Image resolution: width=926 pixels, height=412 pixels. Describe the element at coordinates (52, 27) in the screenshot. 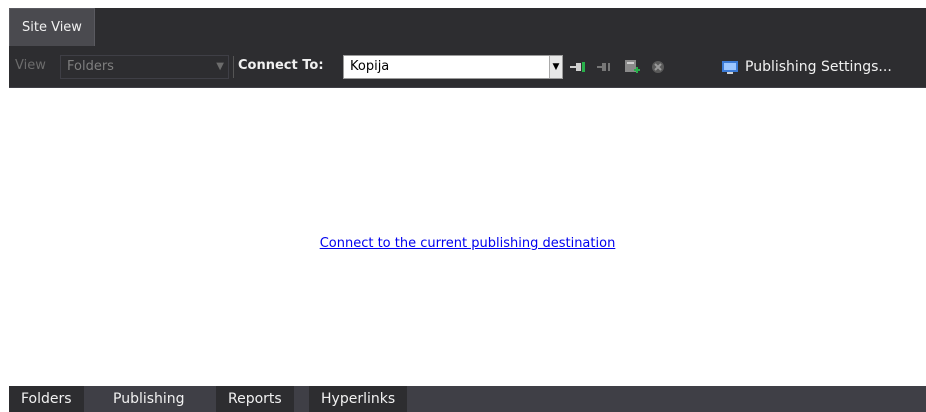

I see `tab-site-view: Site View` at that location.